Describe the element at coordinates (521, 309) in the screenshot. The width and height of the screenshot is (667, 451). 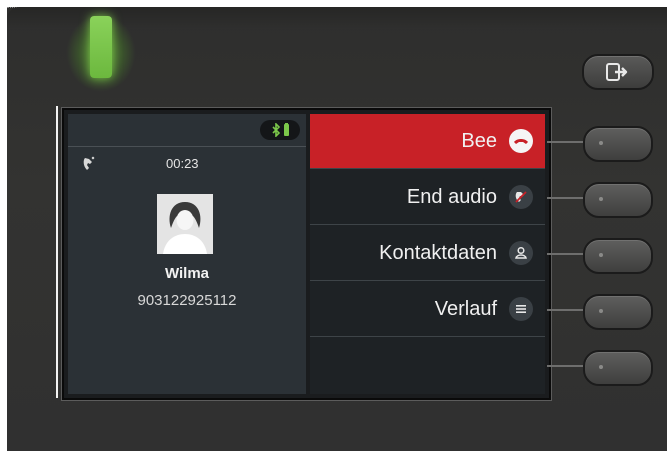
I see `list-icon` at that location.